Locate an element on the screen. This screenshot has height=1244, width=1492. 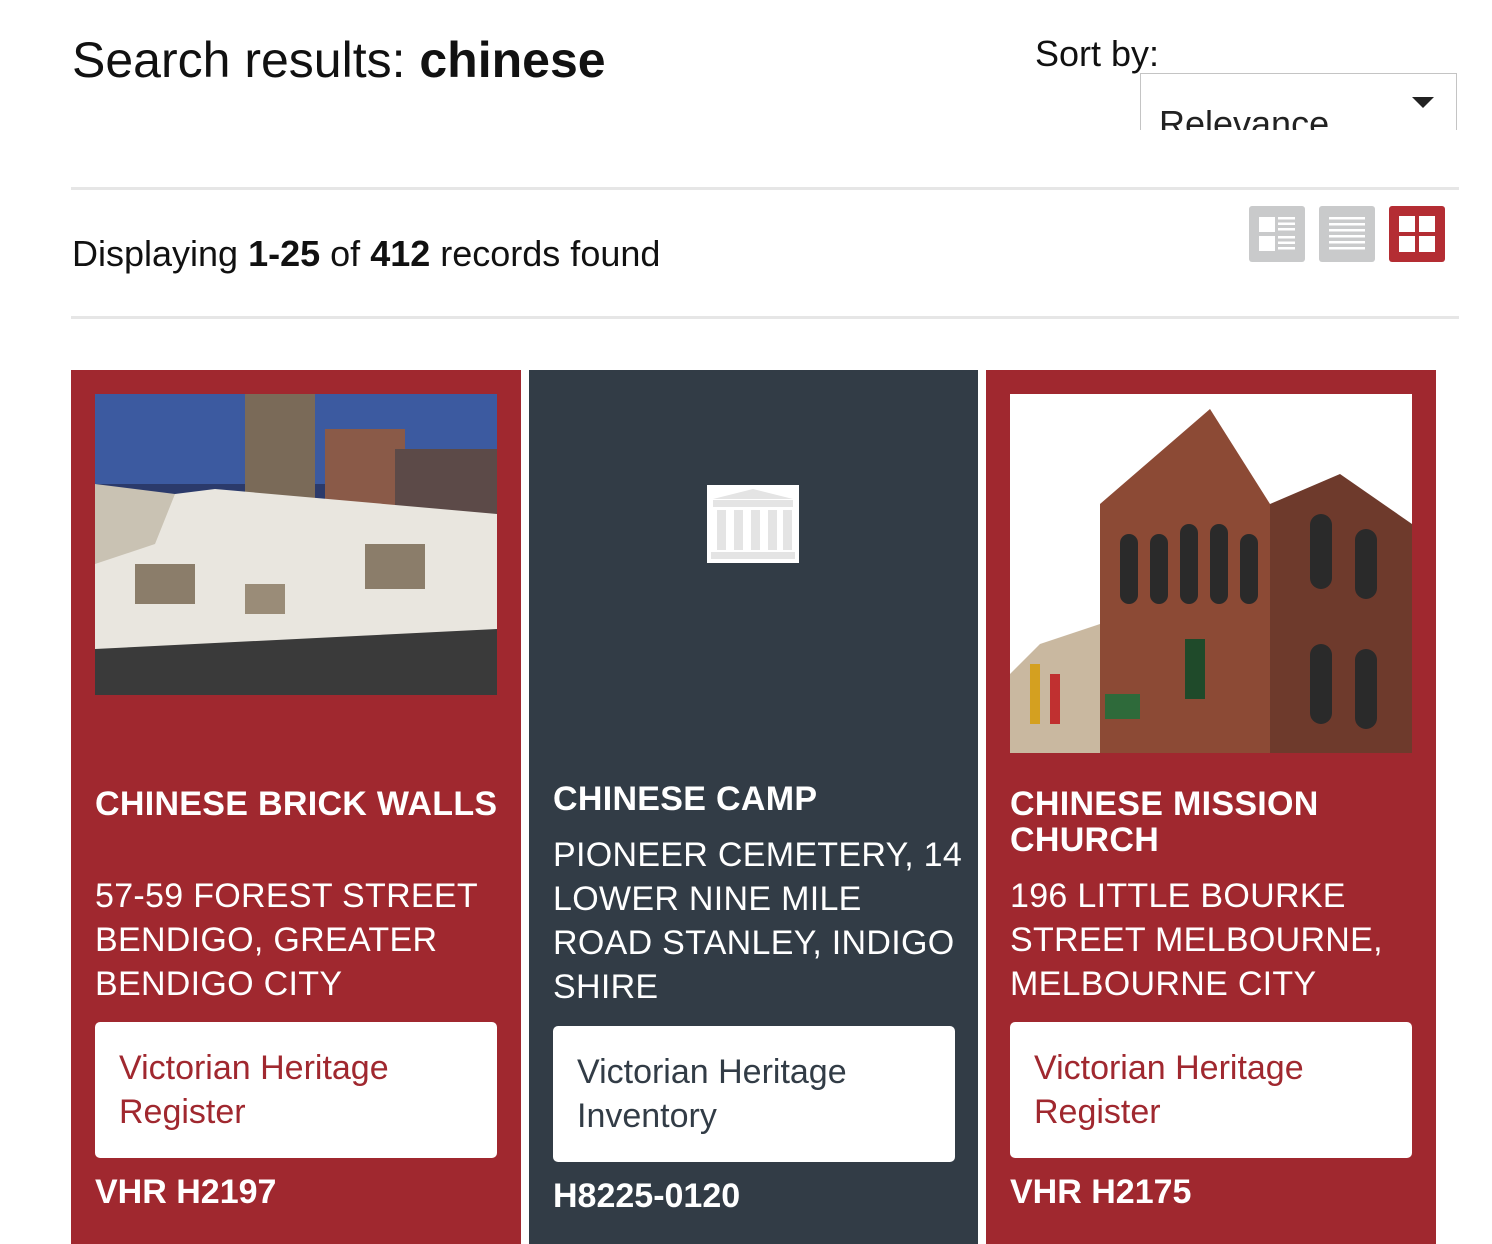
card-title: CHINESE MISSION CHURCH is located at coordinates (1215, 822).